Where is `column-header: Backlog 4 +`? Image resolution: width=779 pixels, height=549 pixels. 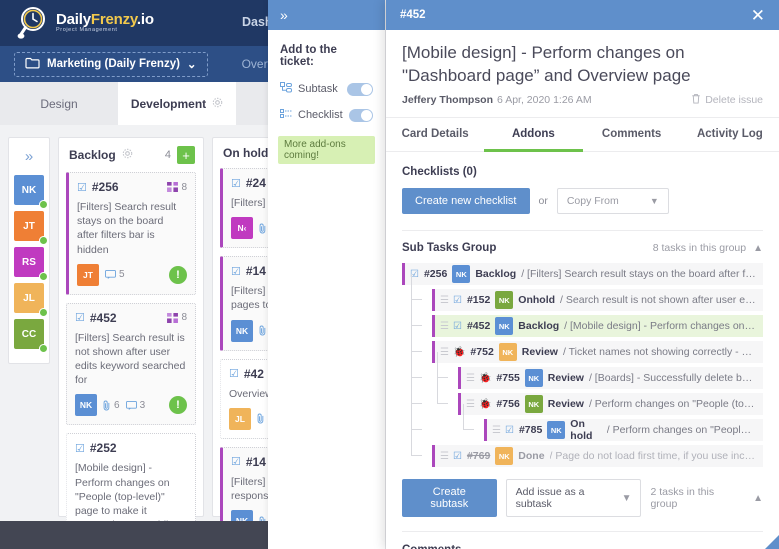 column-header: Backlog 4 + is located at coordinates (131, 155).